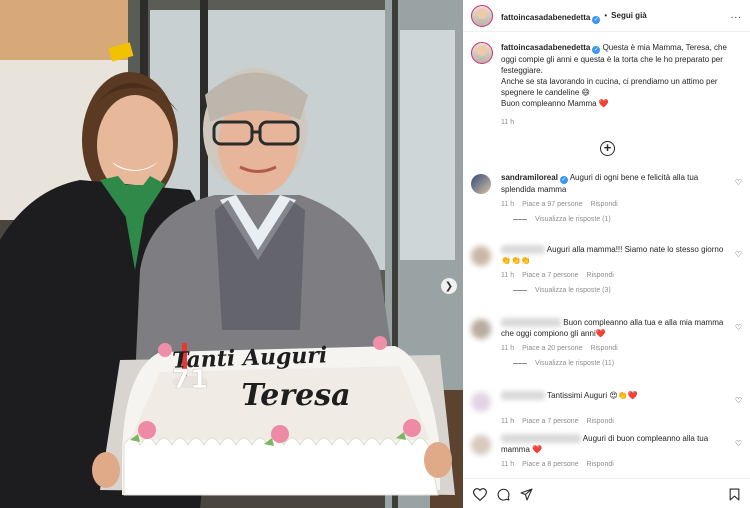 The height and width of the screenshot is (508, 750). Describe the element at coordinates (592, 395) in the screenshot. I see `comment-text: Tantissimi Auguri 😍👏❤️` at that location.